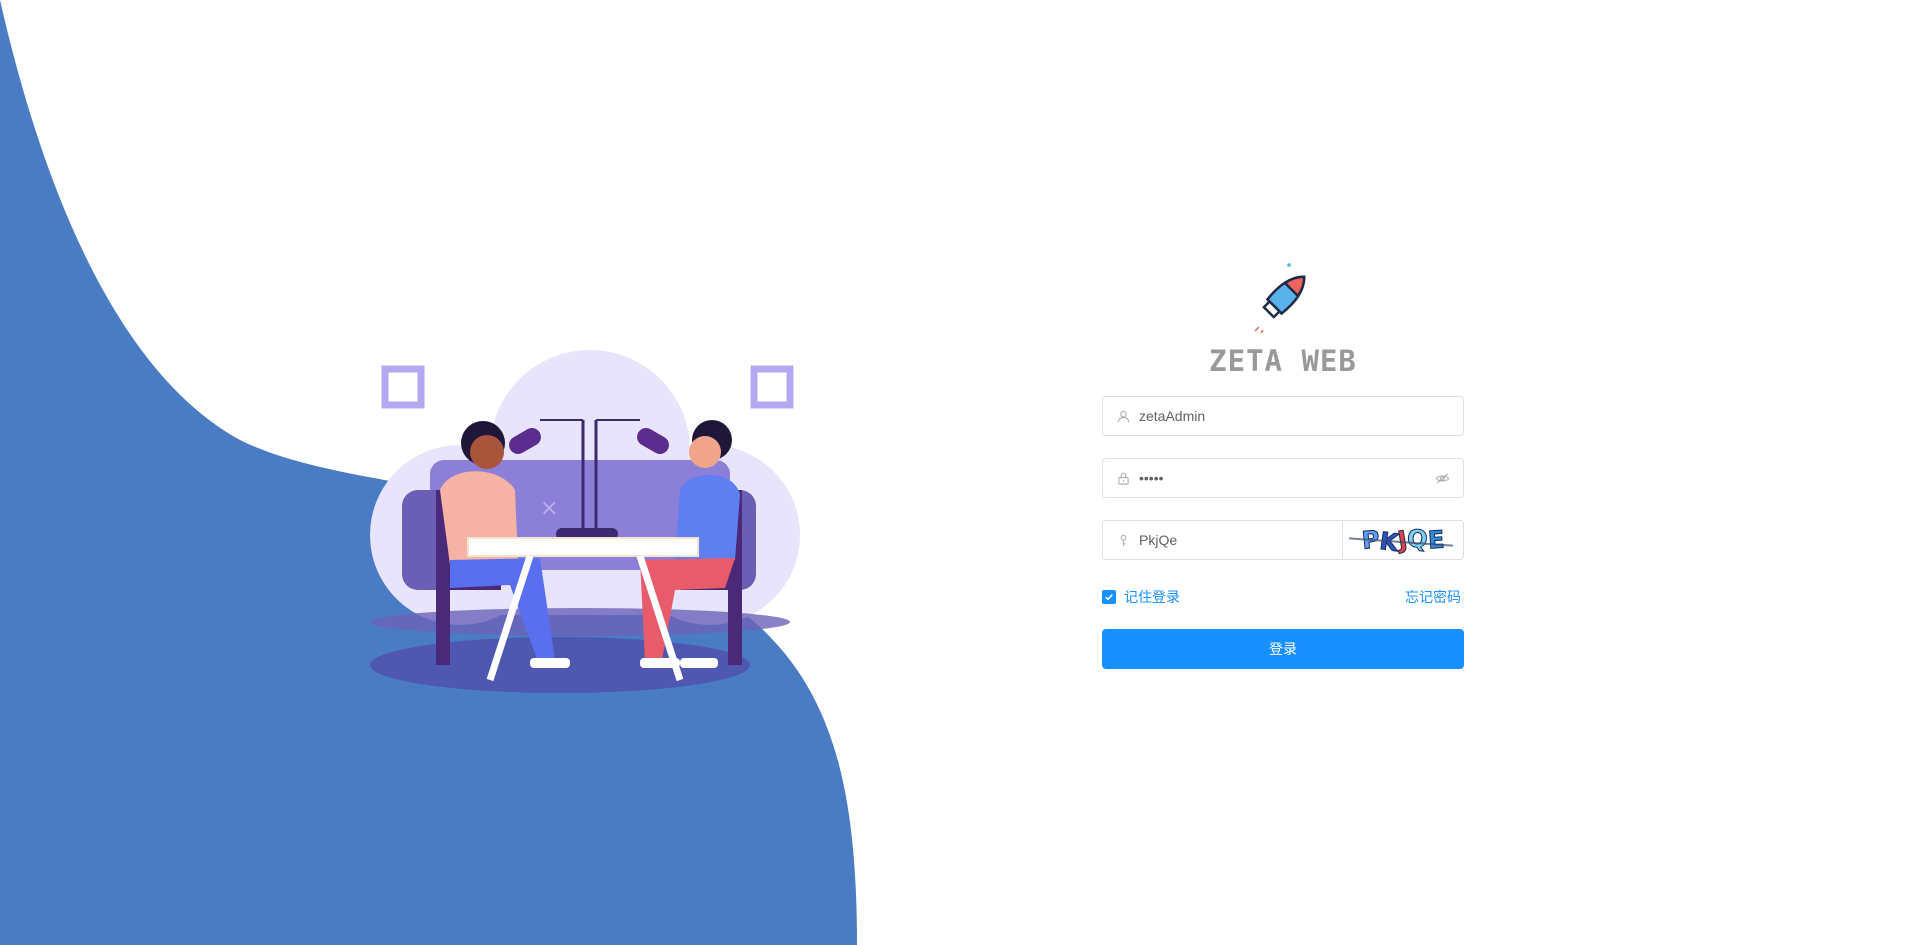  Describe the element at coordinates (1435, 540) in the screenshot. I see `captcha-char: E` at that location.